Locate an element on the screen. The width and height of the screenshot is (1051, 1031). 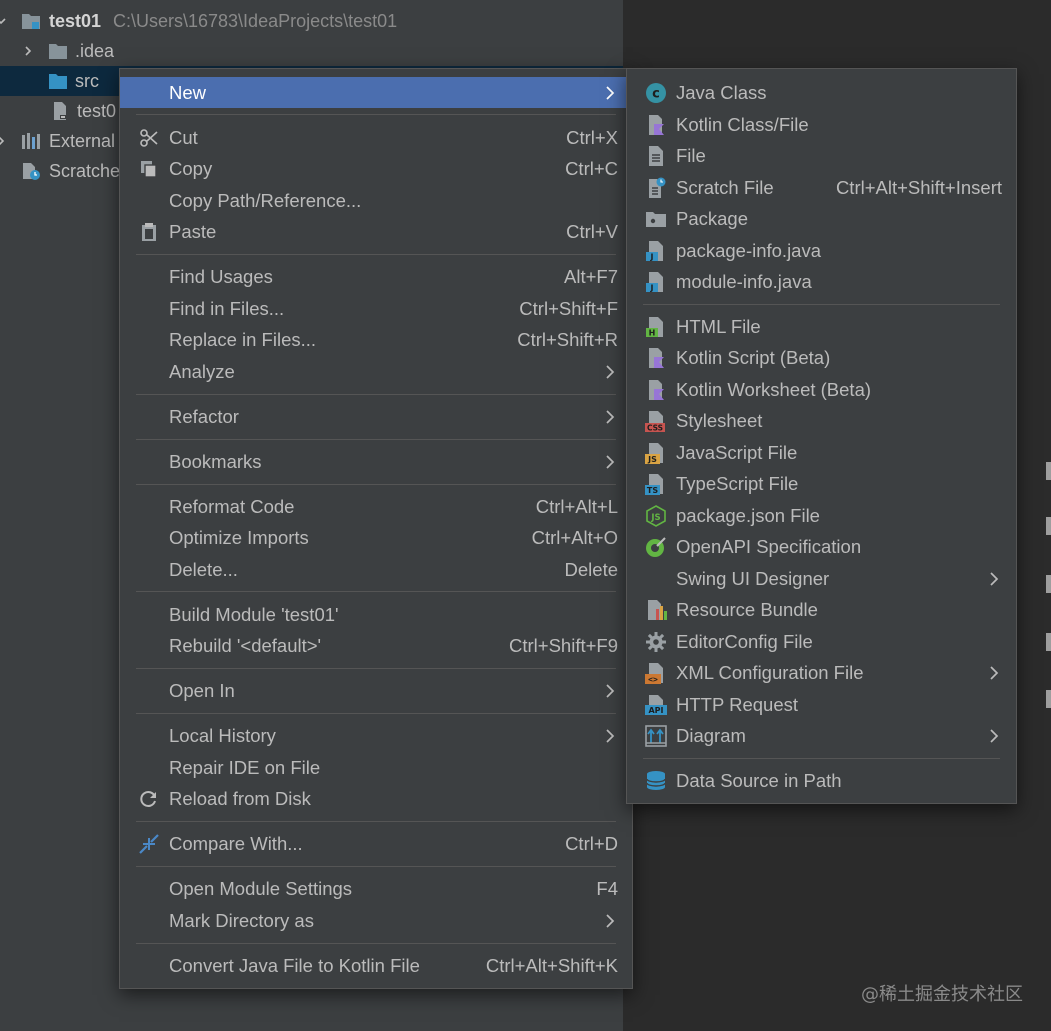
menu-item-label: Data Source in Path is located at coordinates (759, 780).